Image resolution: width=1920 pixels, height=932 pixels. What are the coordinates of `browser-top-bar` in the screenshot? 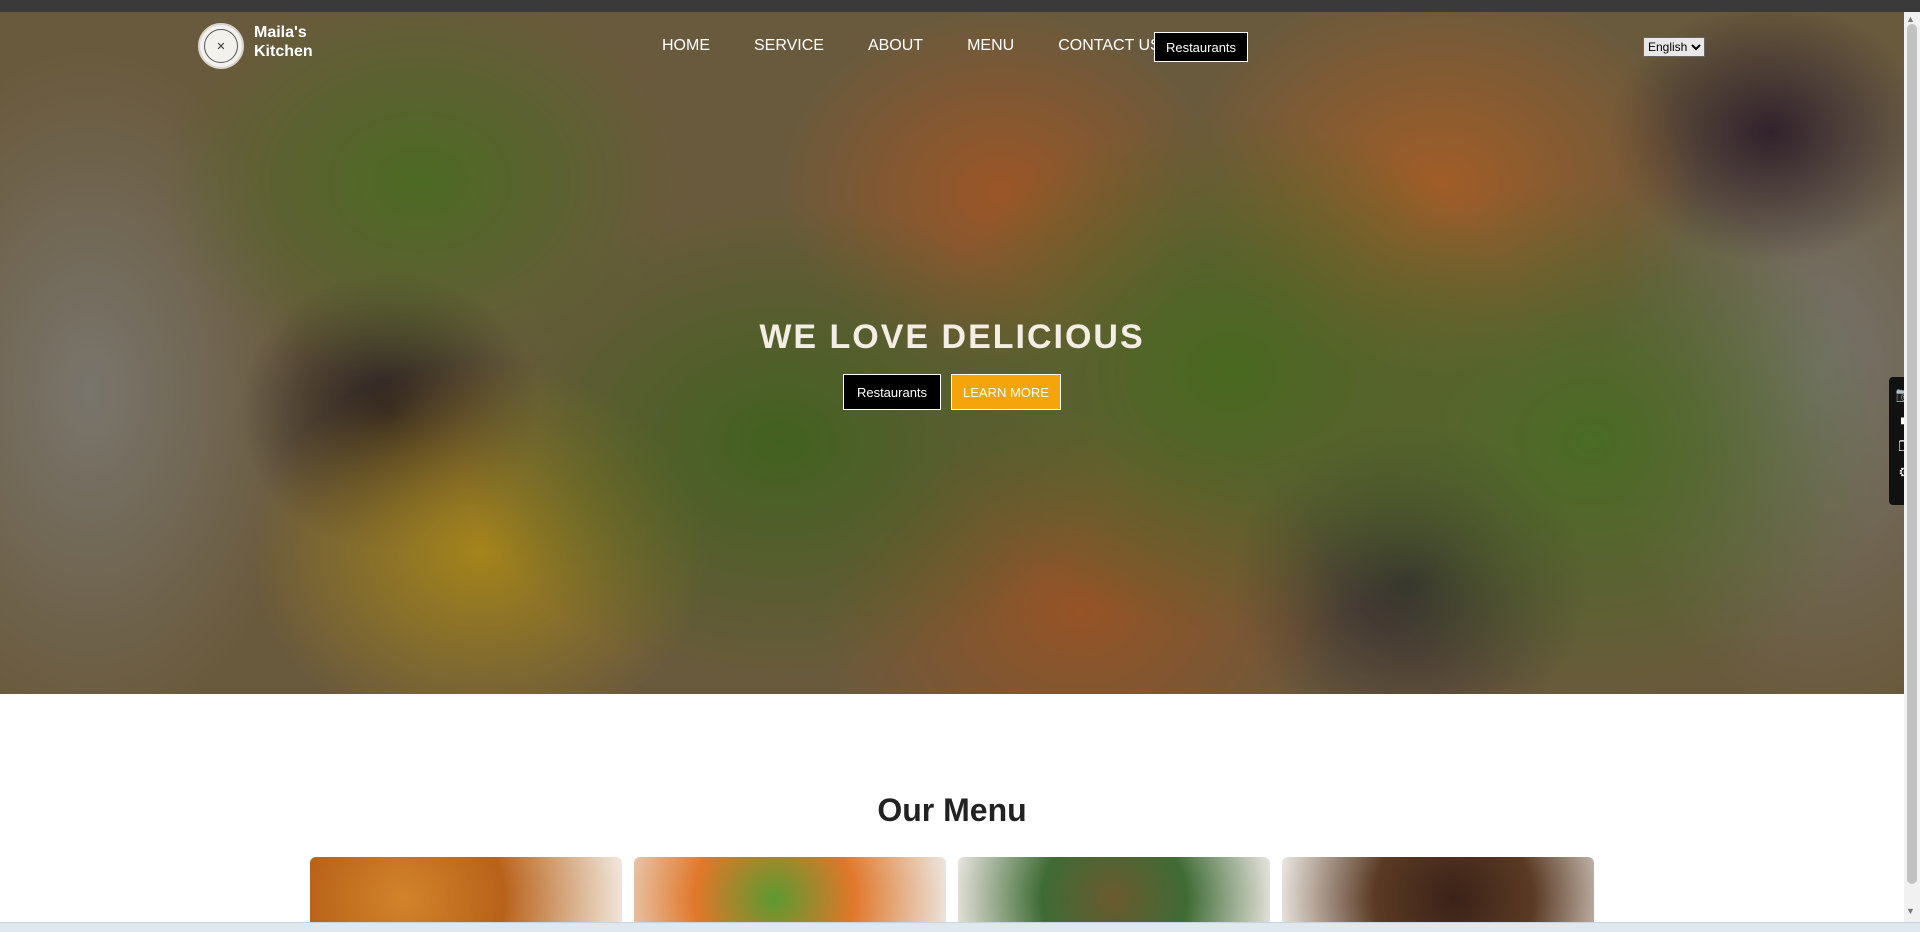 It's located at (960, 6).